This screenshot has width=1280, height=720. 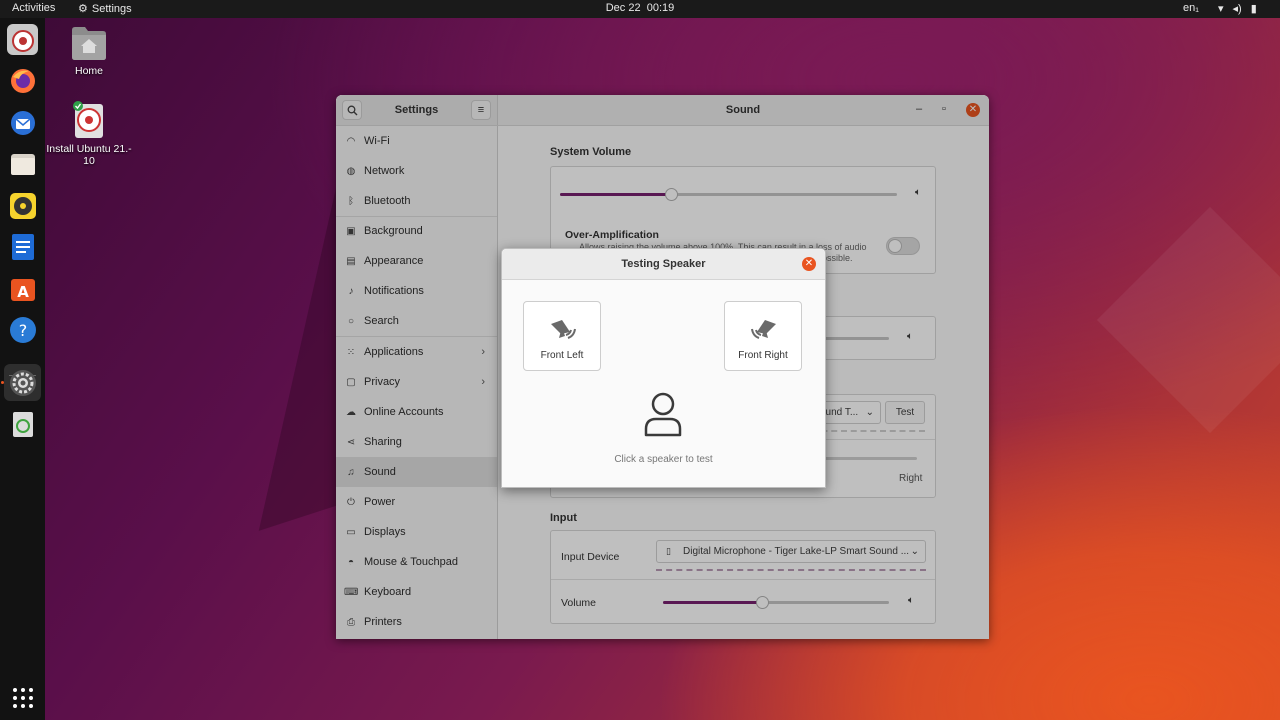 I want to click on trash-dock-icon, so click(x=22, y=423).